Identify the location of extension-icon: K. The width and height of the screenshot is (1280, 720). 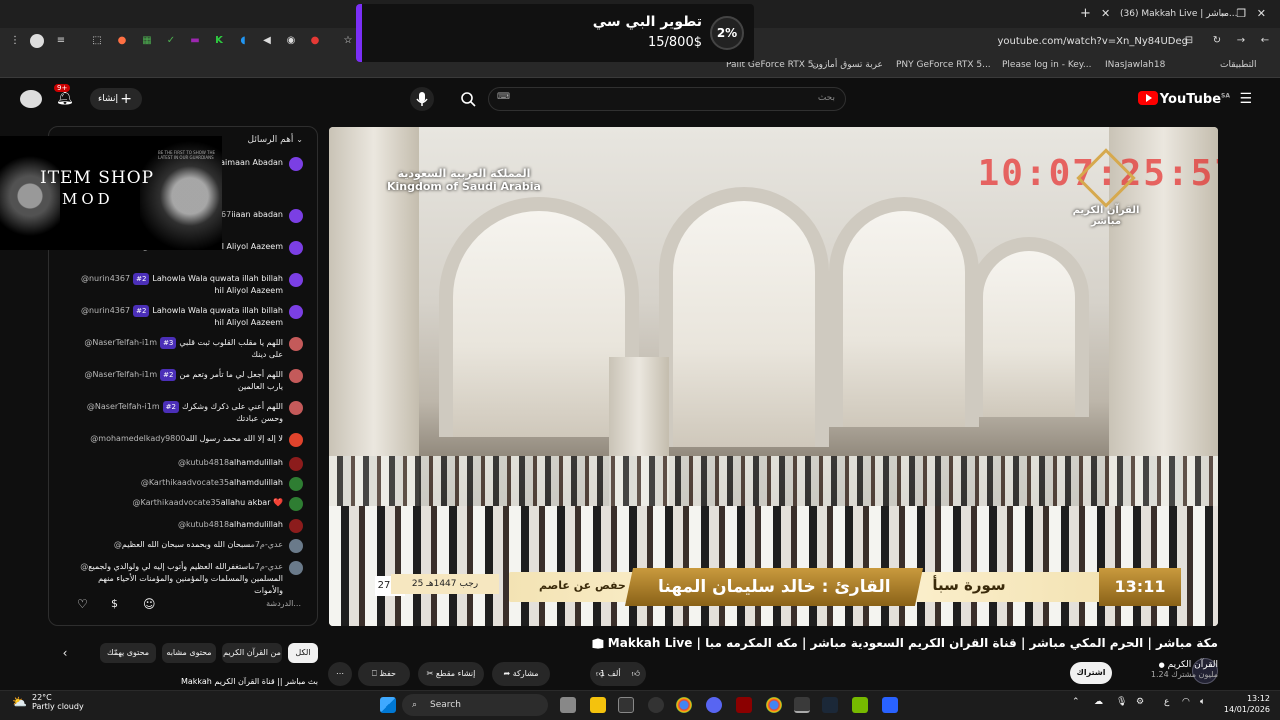
(219, 41).